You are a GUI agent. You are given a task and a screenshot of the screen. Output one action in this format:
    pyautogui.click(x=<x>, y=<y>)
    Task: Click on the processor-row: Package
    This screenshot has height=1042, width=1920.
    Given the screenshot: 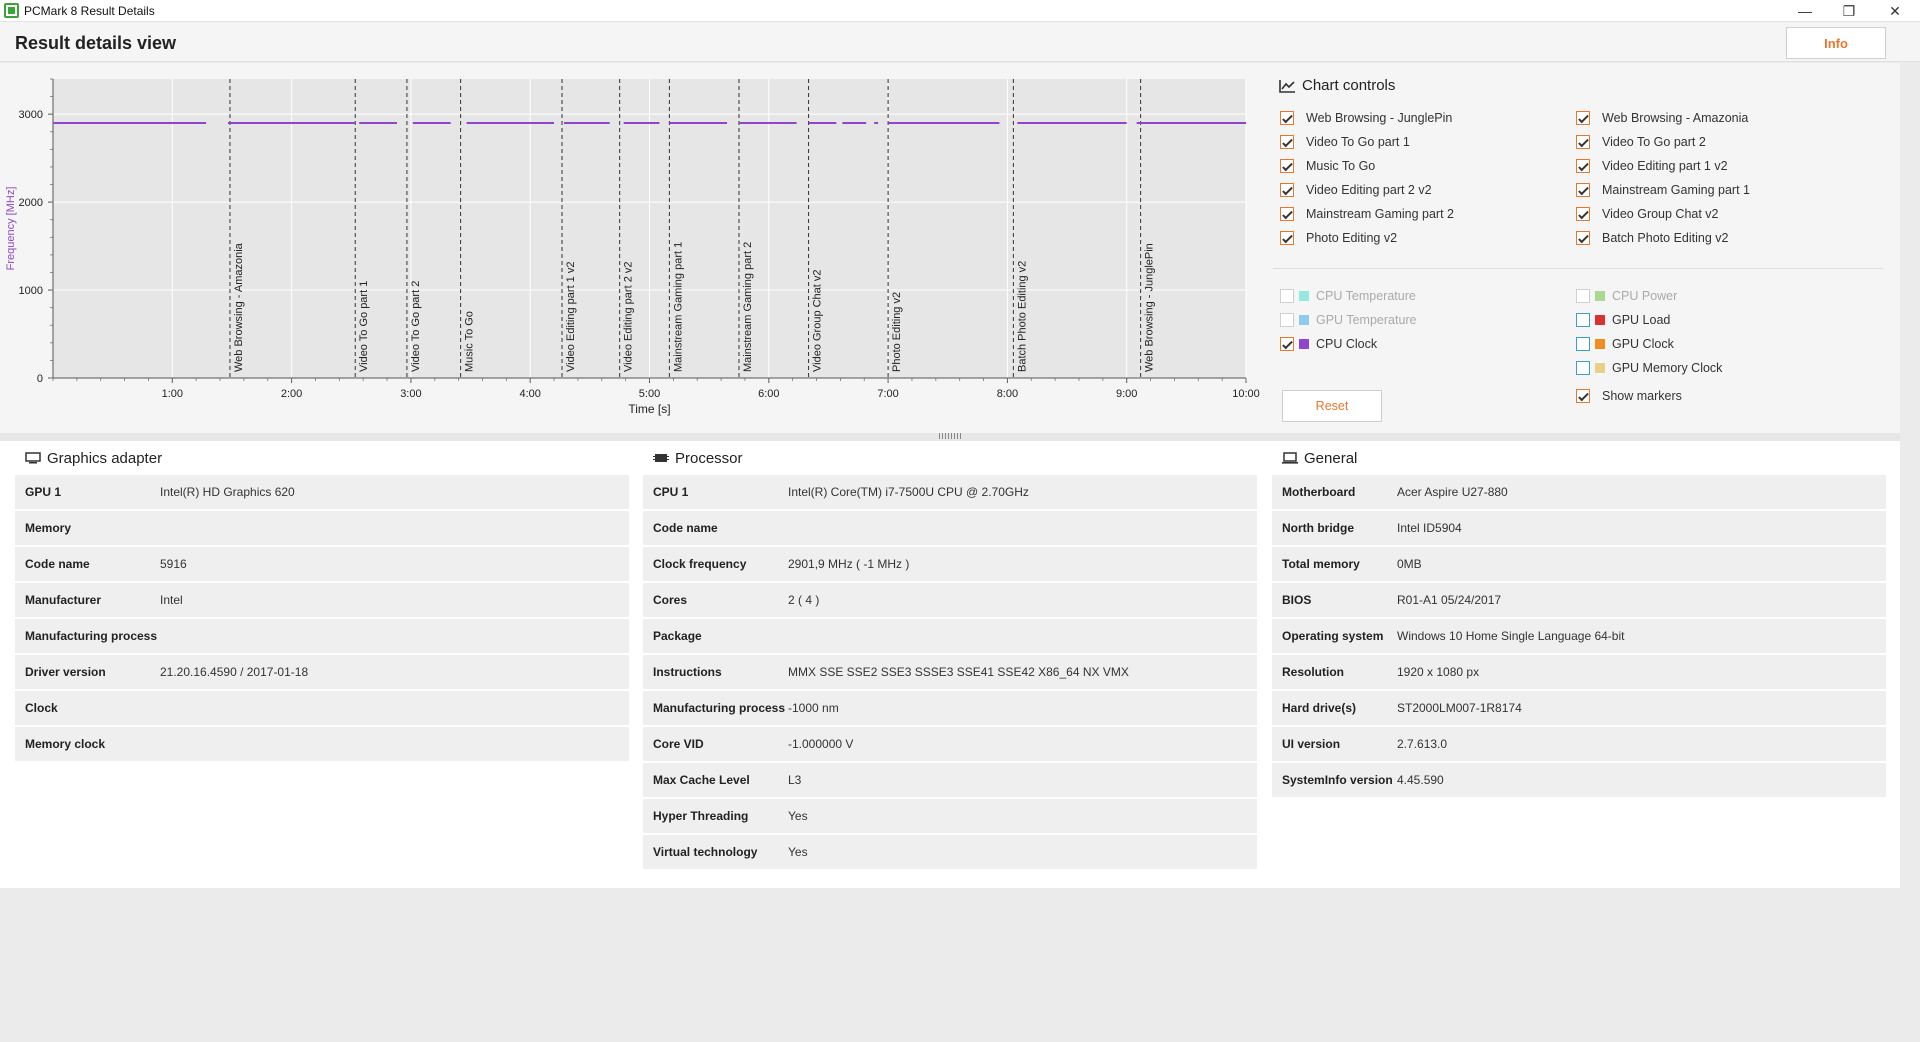 What is the action you would take?
    pyautogui.click(x=950, y=636)
    